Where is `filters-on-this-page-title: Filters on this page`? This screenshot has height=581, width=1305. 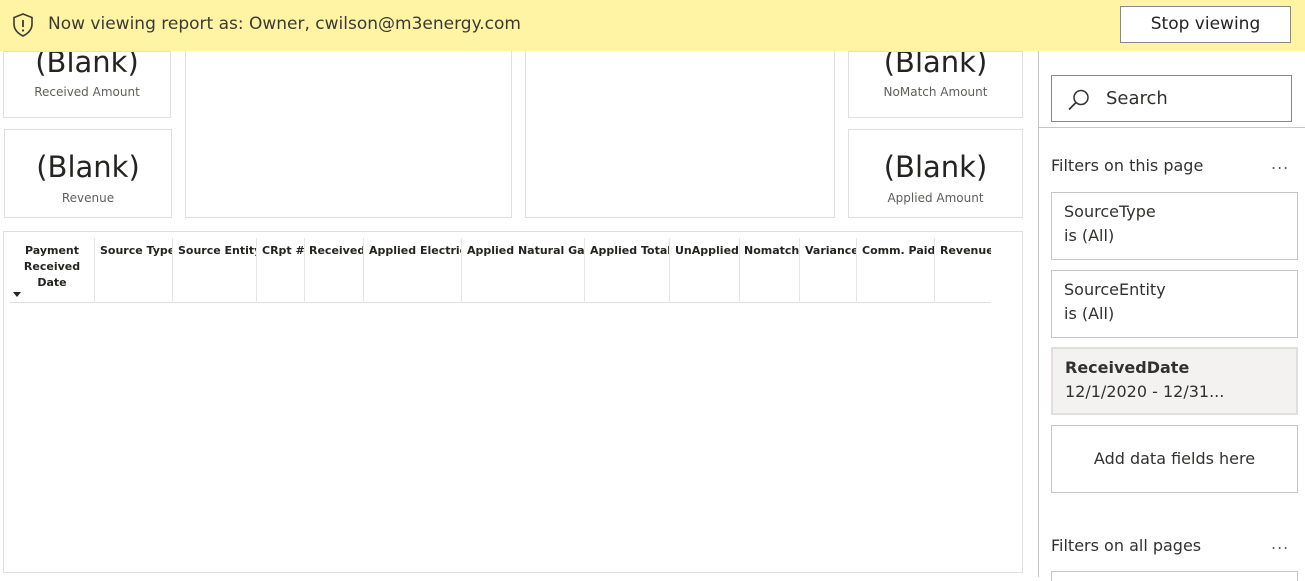
filters-on-this-page-title: Filters on this page is located at coordinates (1127, 165).